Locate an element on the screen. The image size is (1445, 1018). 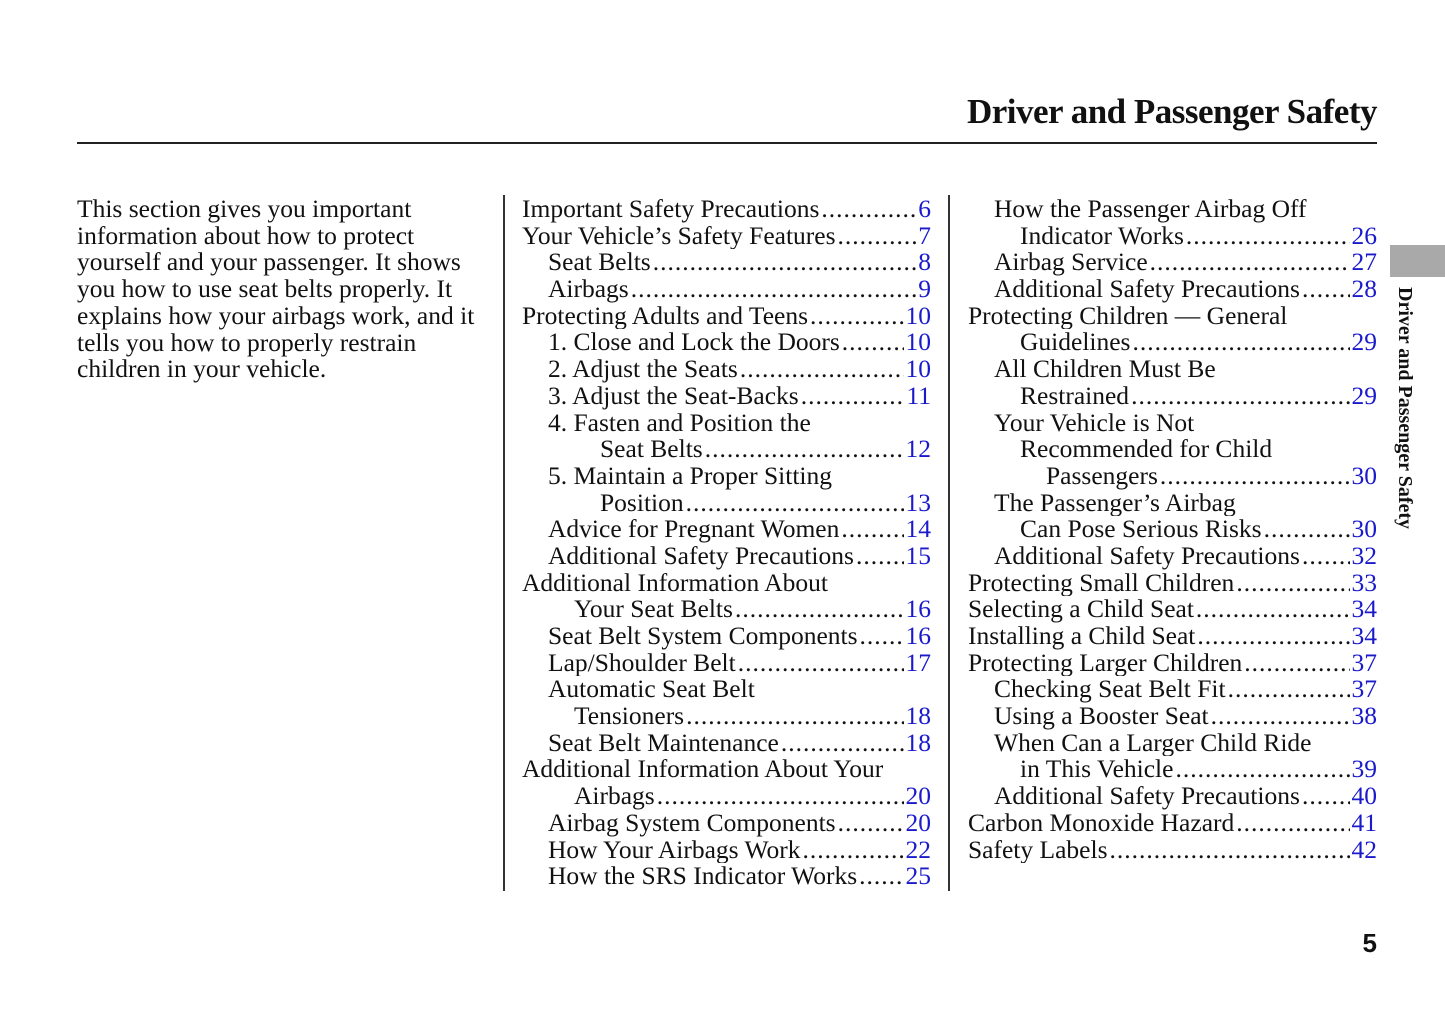
toc-entry: Seat Belts 8 is located at coordinates (726, 262).